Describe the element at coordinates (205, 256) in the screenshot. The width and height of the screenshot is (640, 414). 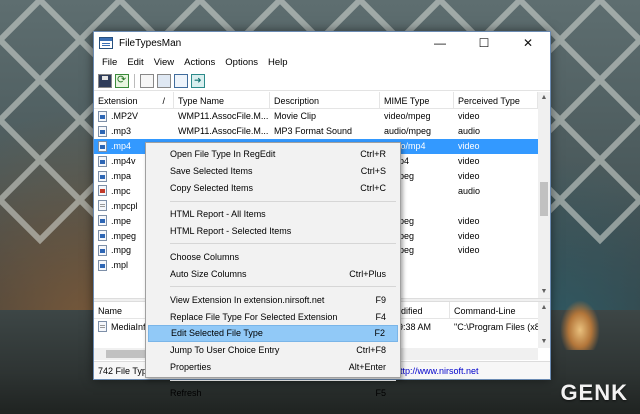
I see `menu-item-label: Choose Columns` at that location.